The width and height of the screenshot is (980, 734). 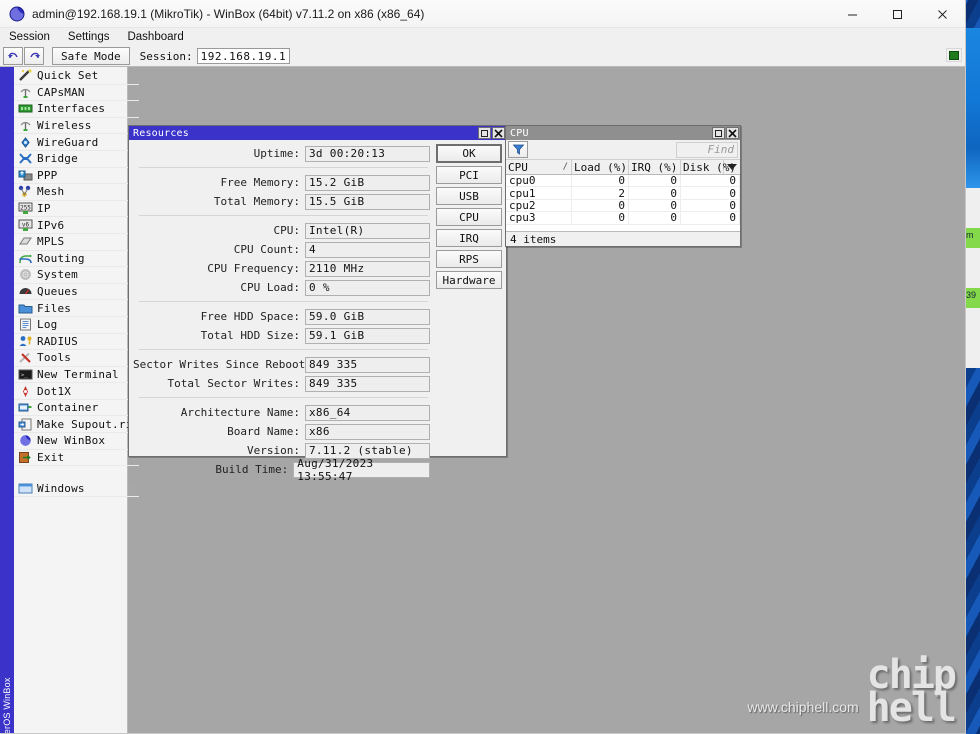 I want to click on svg-text: 255, so click(x=25, y=207).